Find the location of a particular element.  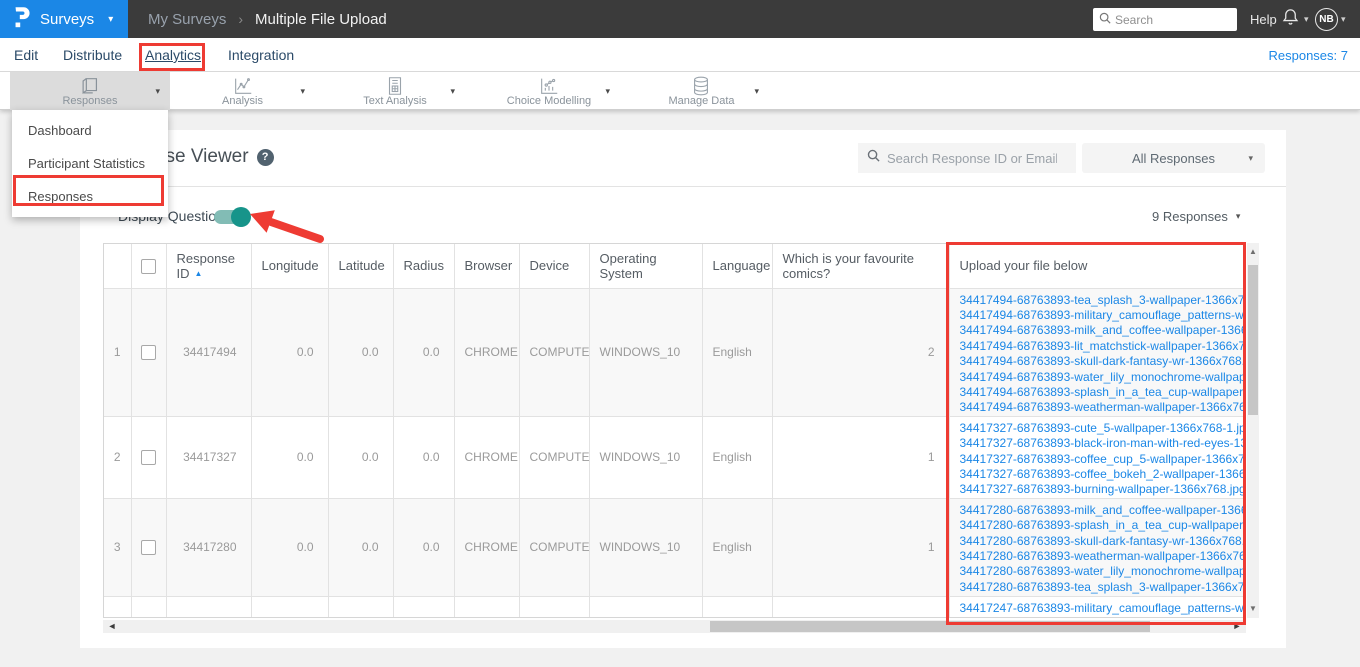

header-comics-question: Which is your favourite comics? is located at coordinates (861, 266).